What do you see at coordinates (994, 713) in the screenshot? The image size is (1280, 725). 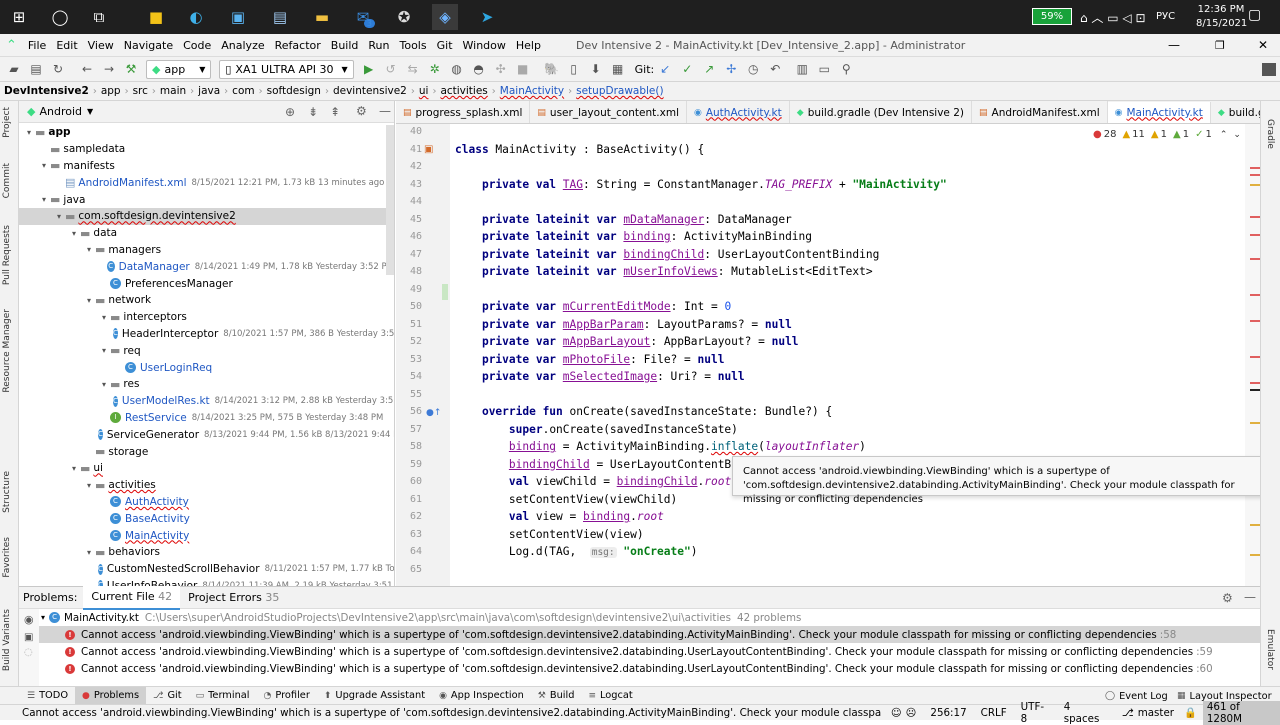 I see `line-separator: CRLF` at bounding box center [994, 713].